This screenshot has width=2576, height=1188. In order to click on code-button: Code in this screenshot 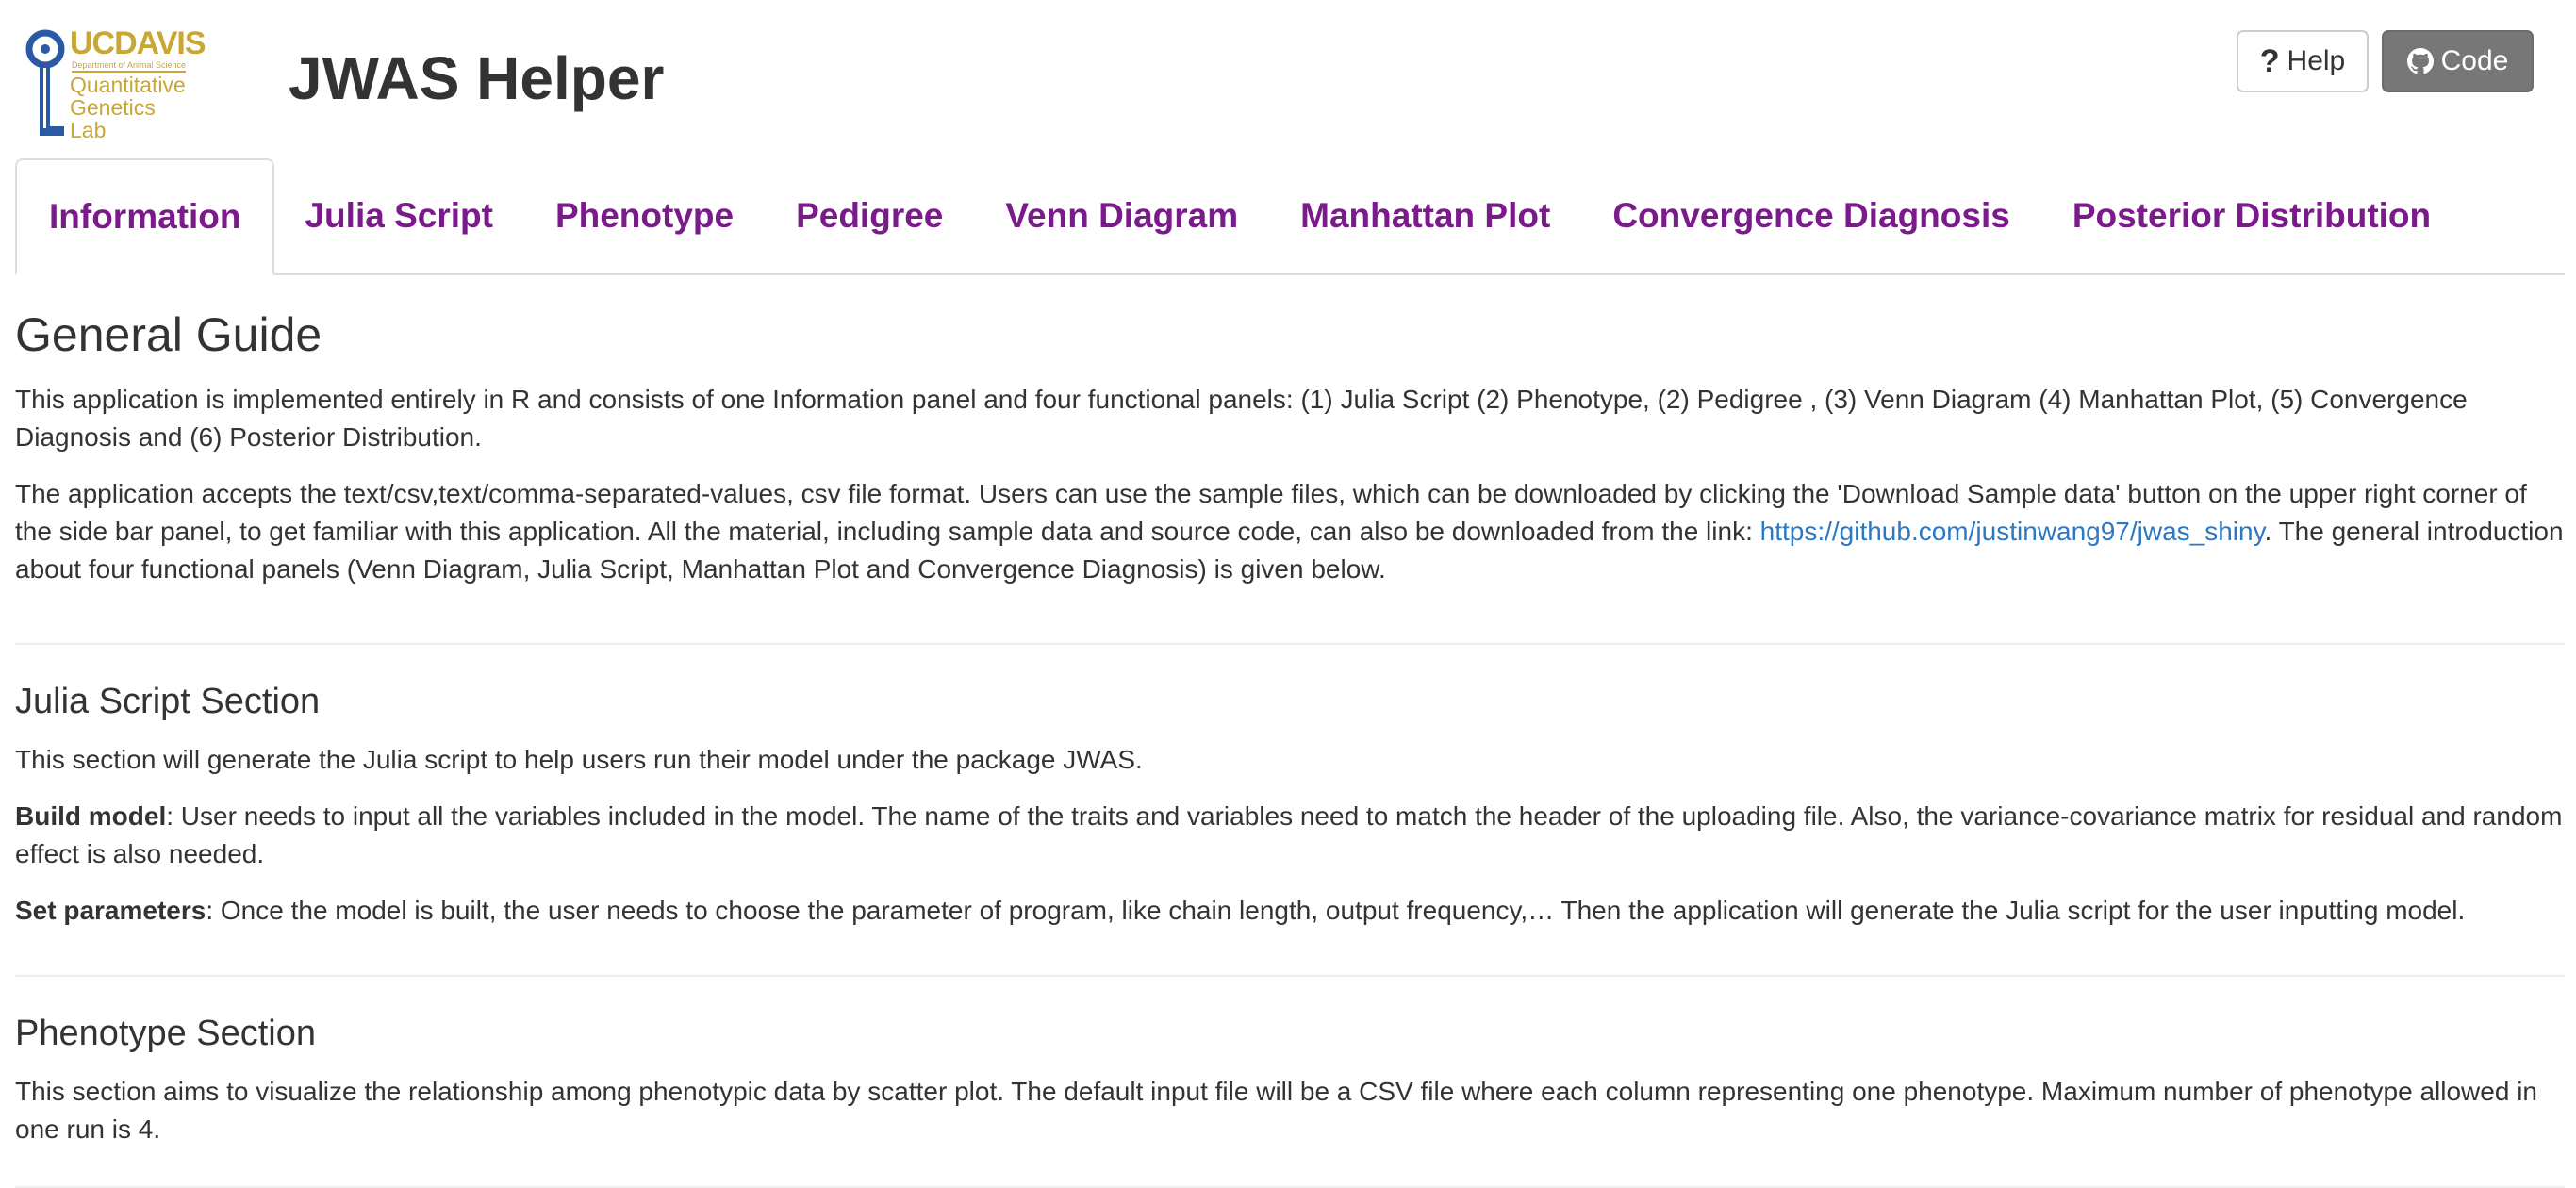, I will do `click(2458, 61)`.